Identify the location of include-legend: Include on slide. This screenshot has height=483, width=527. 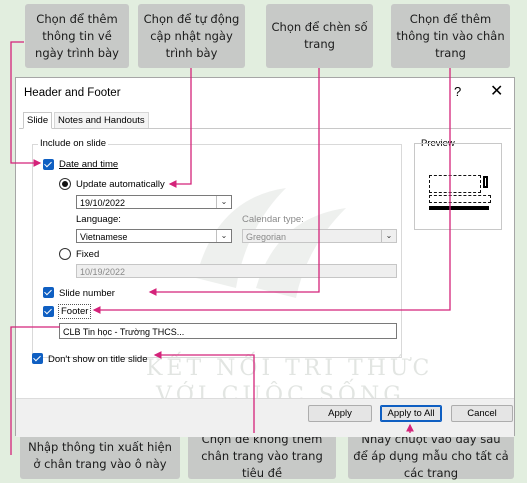
(73, 143).